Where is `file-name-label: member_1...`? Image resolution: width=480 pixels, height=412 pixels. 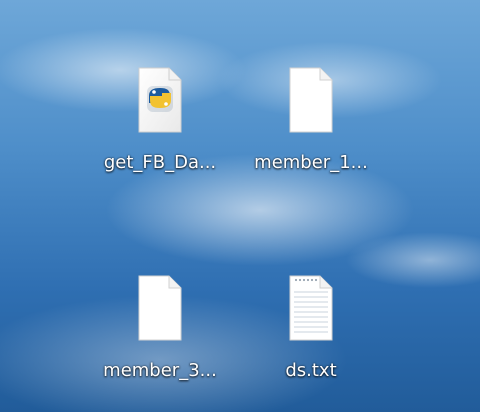 file-name-label: member_1... is located at coordinates (311, 162).